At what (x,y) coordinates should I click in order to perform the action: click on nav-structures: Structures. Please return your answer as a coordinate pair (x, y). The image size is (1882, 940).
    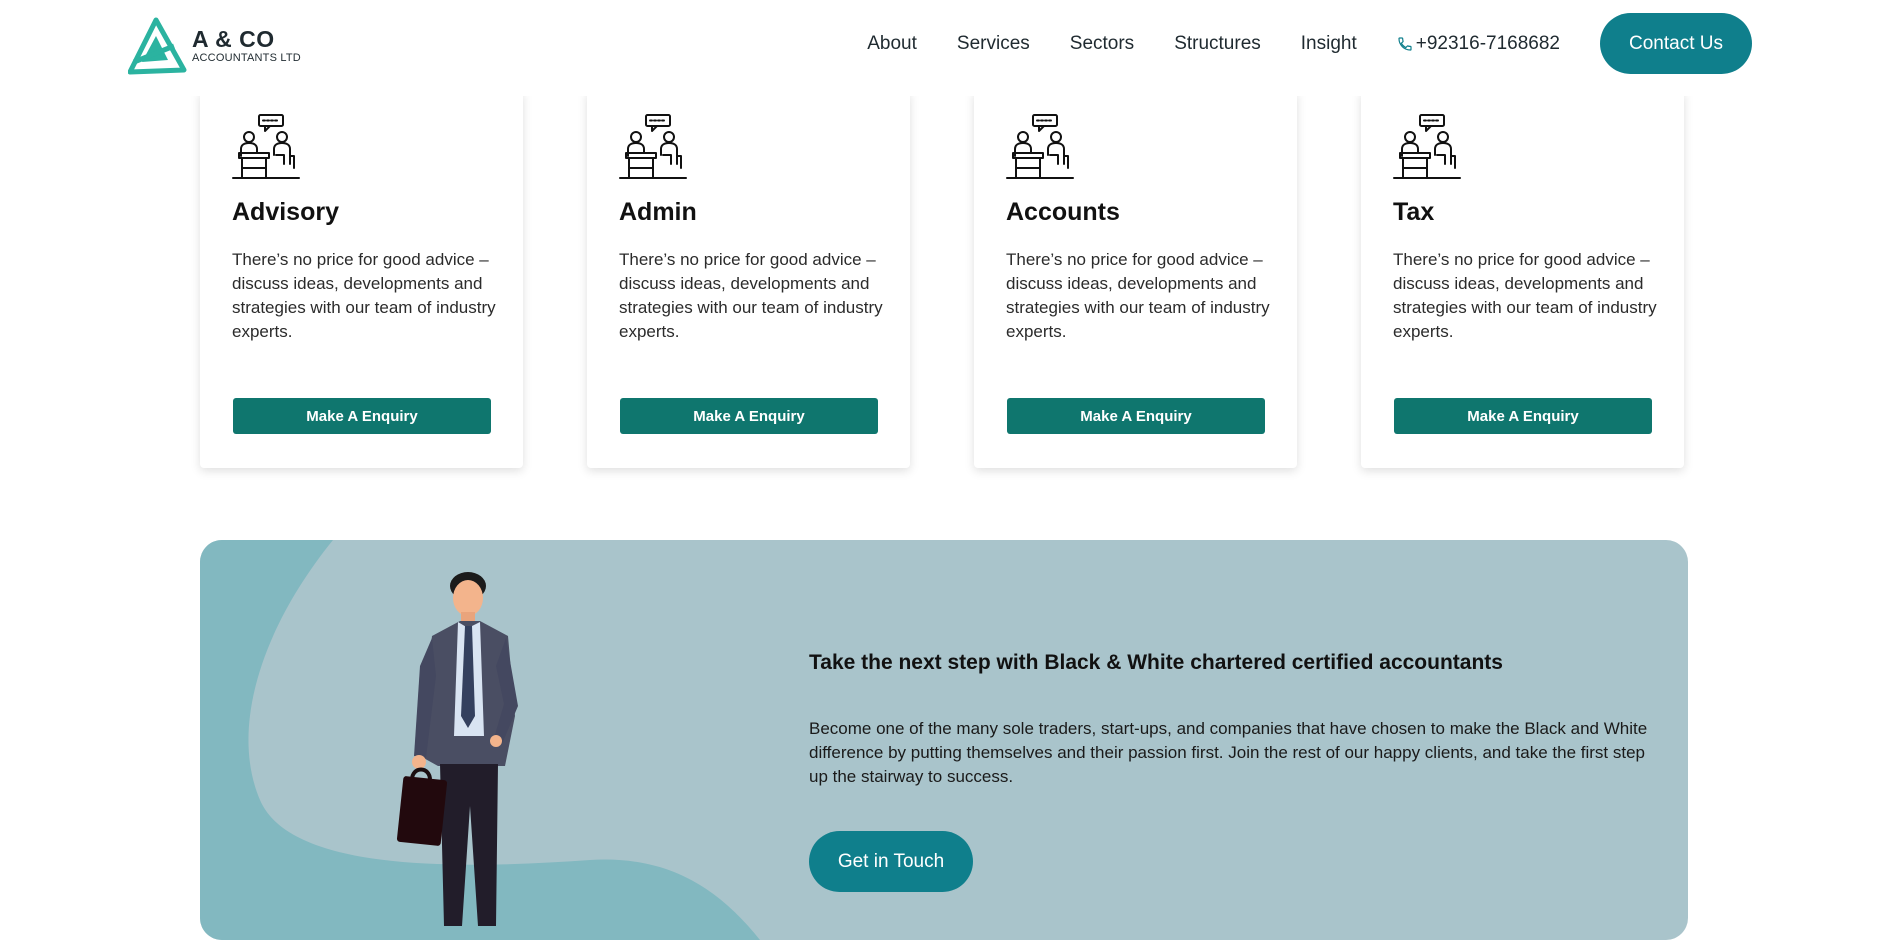
    Looking at the image, I should click on (1217, 44).